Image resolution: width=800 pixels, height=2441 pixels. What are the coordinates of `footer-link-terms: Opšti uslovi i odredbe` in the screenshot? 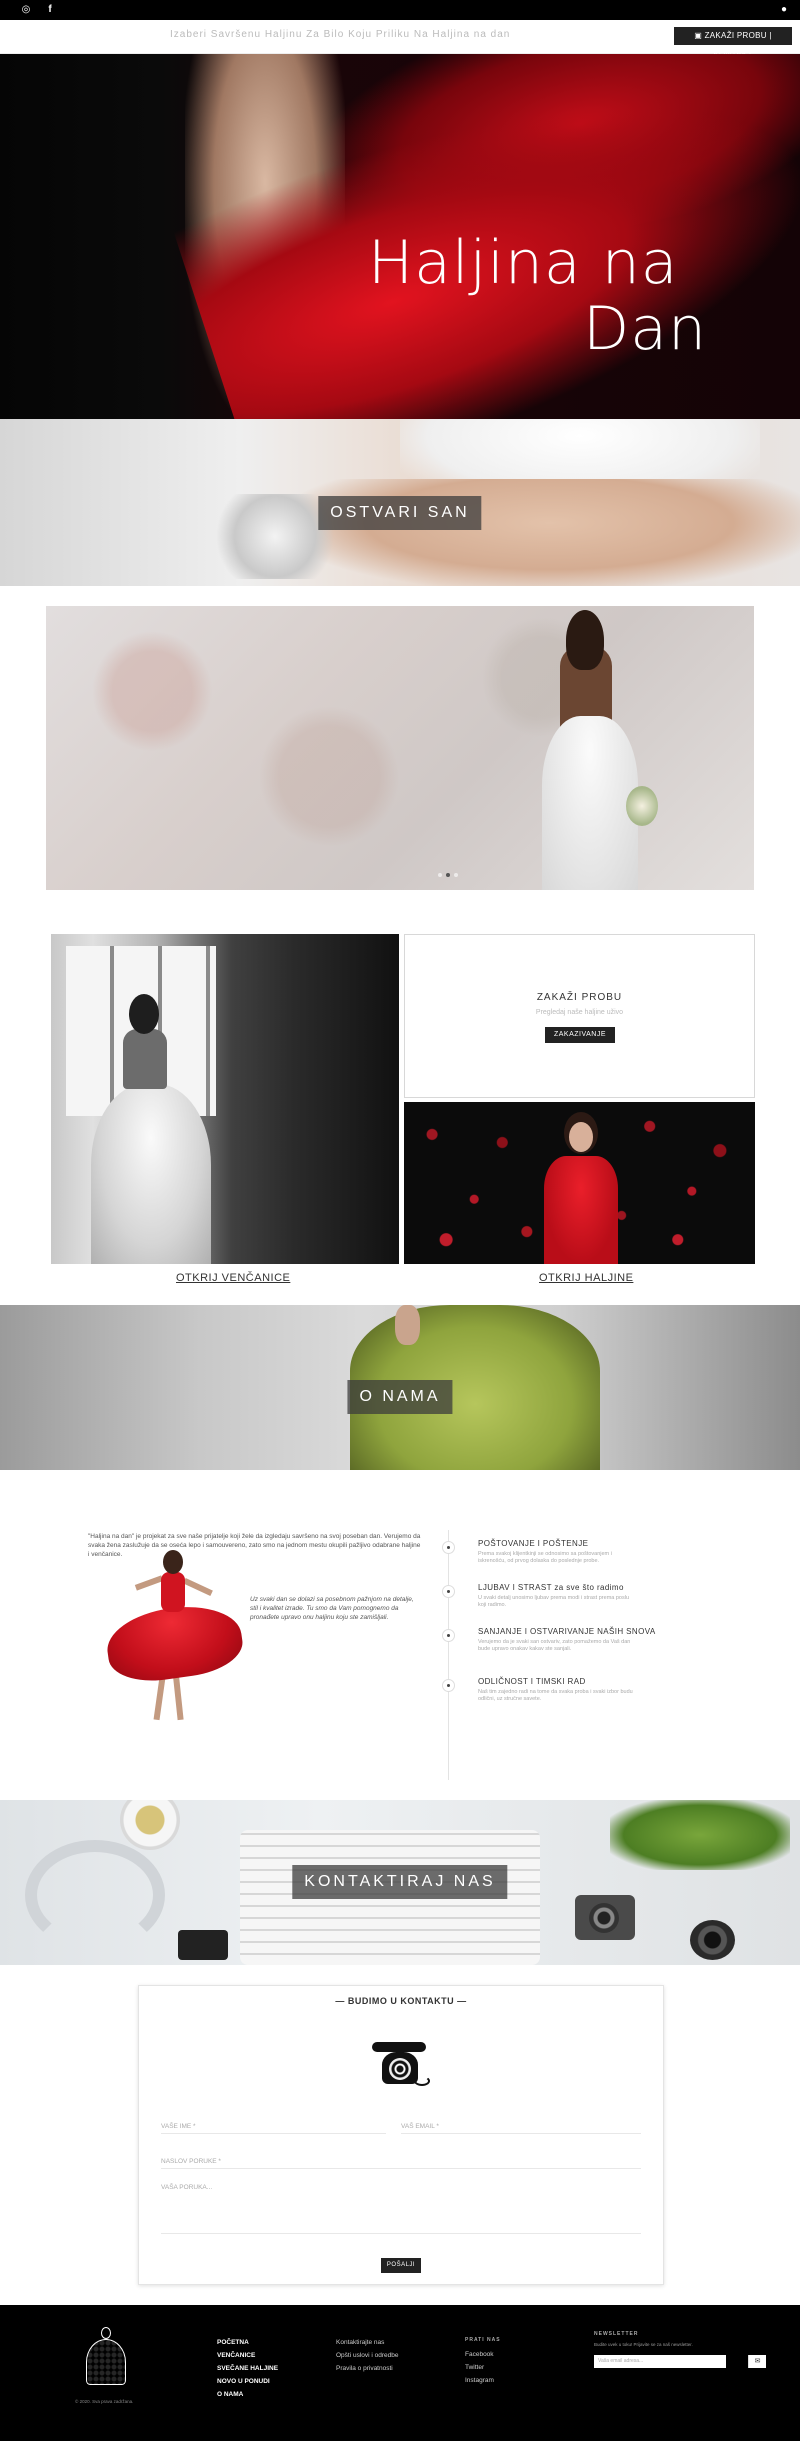 It's located at (367, 2355).